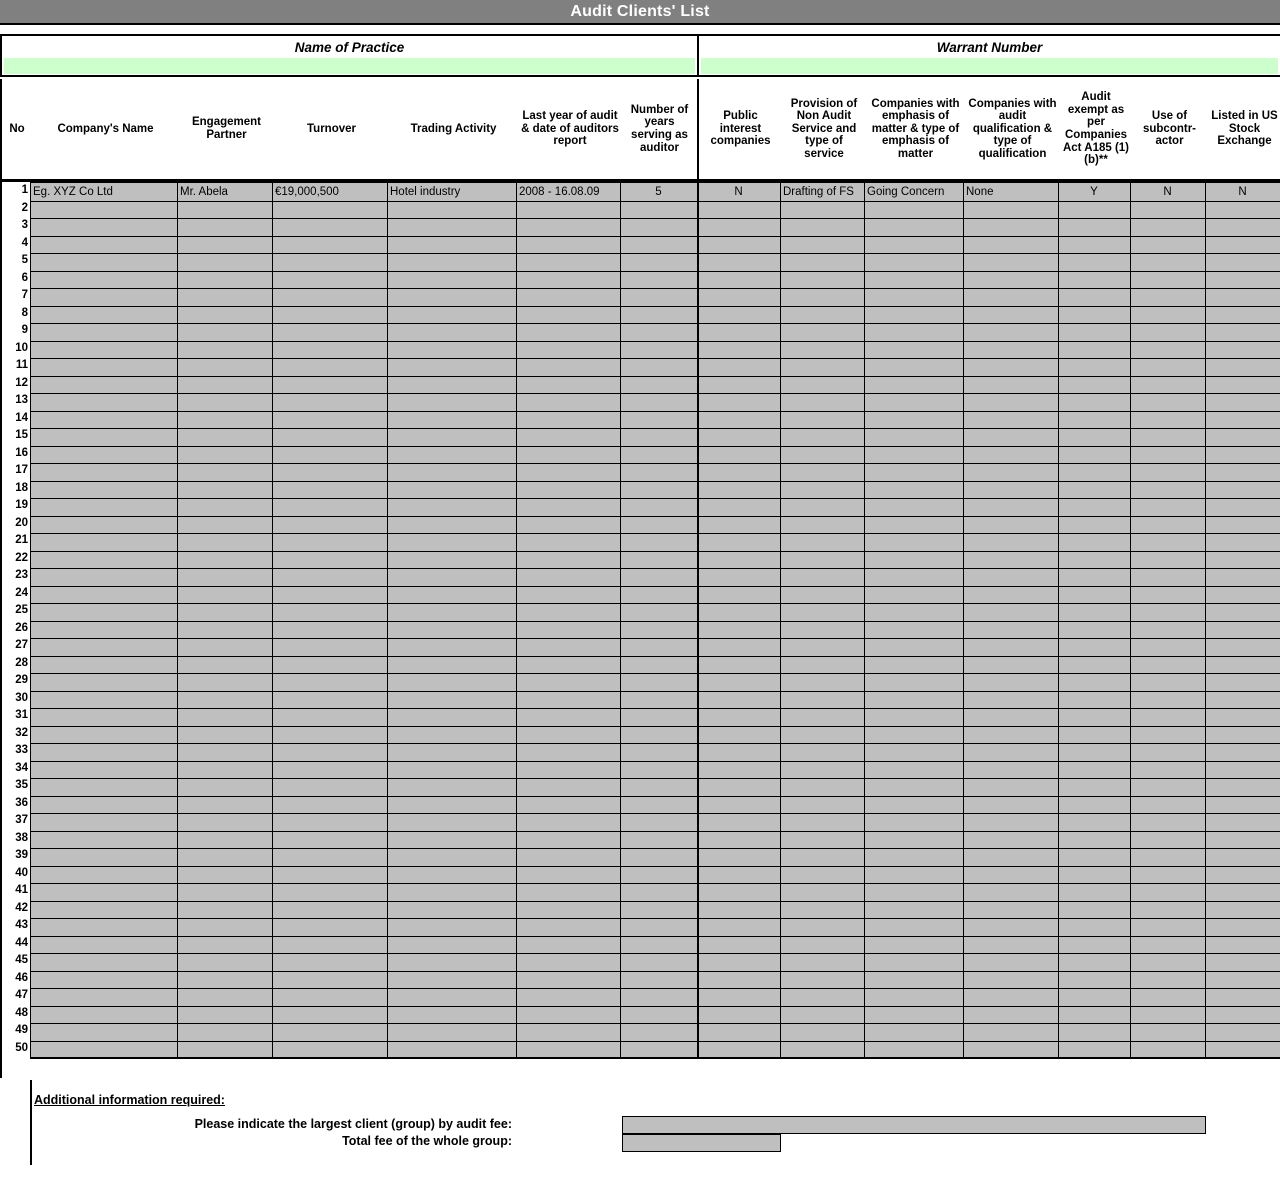 The height and width of the screenshot is (1185, 1280). I want to click on row-number: 7, so click(24, 295).